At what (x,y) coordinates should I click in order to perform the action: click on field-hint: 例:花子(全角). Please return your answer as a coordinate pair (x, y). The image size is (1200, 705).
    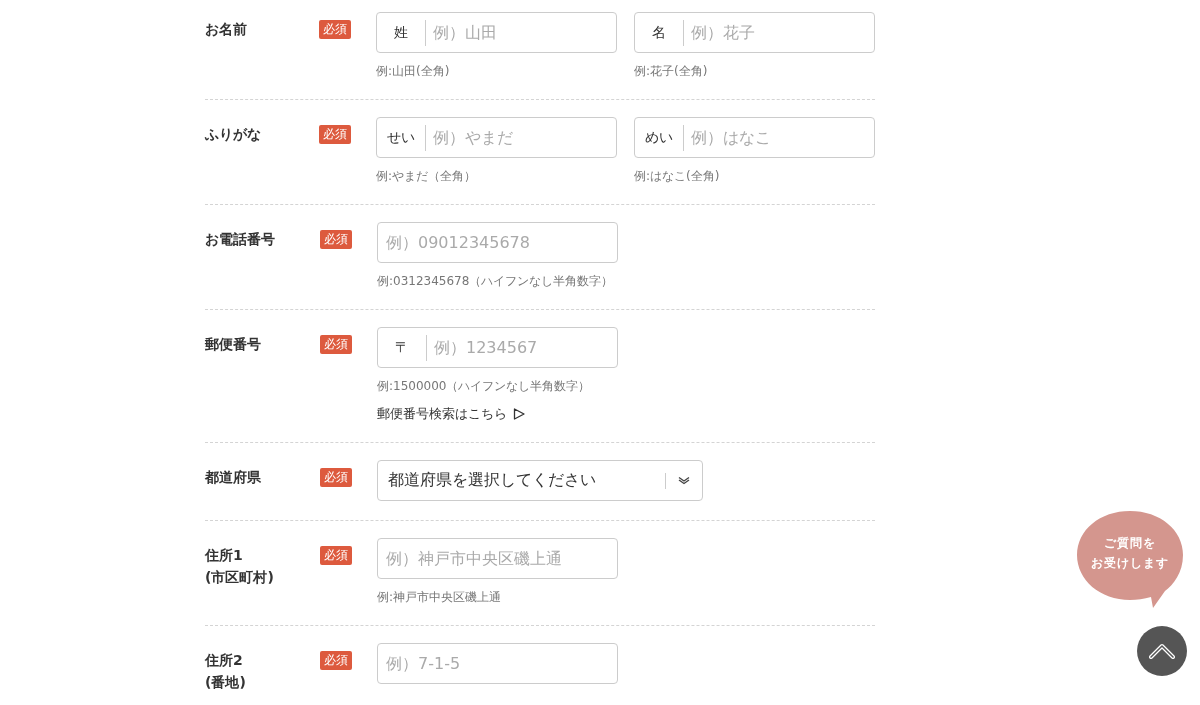
    Looking at the image, I should click on (671, 71).